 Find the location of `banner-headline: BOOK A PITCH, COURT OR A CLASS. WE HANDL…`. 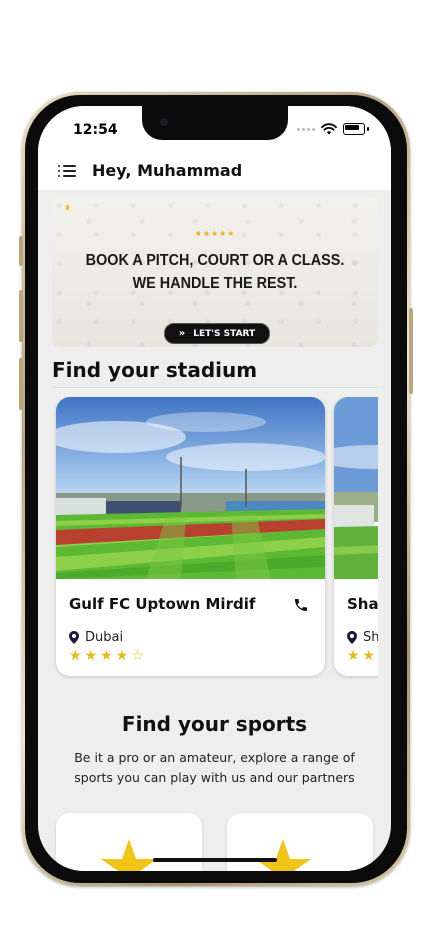

banner-headline: BOOK A PITCH, COURT OR A CLASS. WE HANDL… is located at coordinates (214, 272).